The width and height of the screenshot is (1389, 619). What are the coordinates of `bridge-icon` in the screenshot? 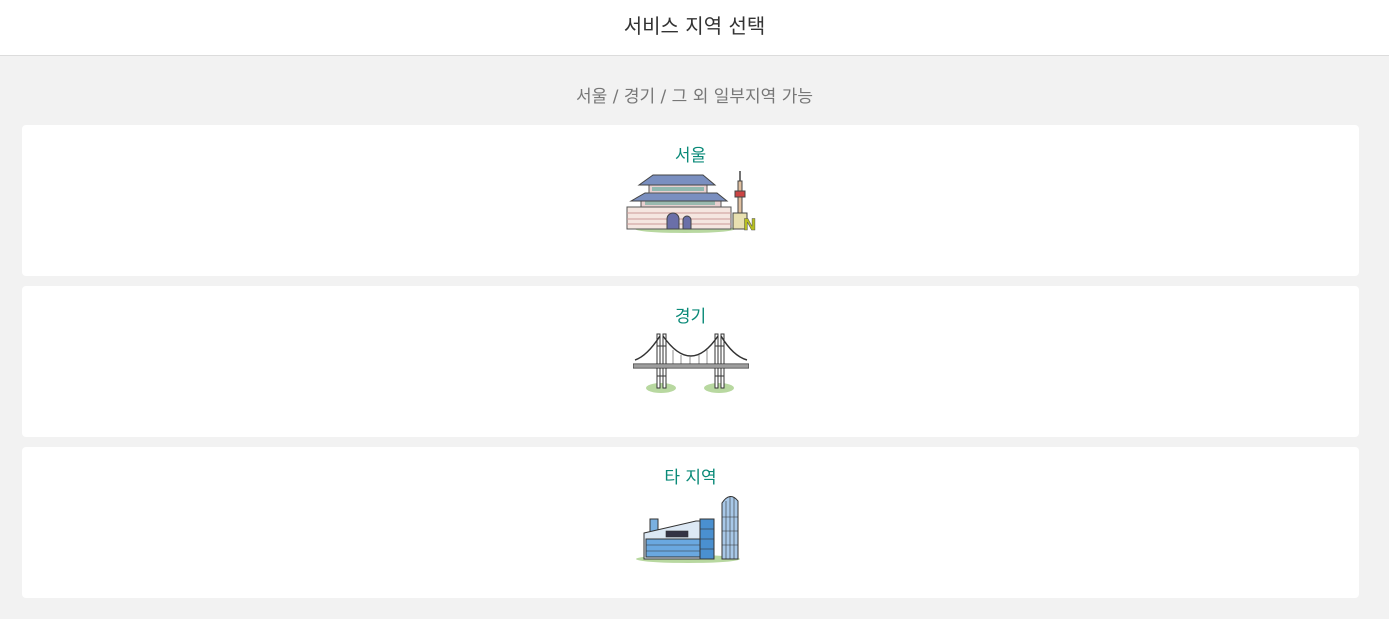 It's located at (690, 365).